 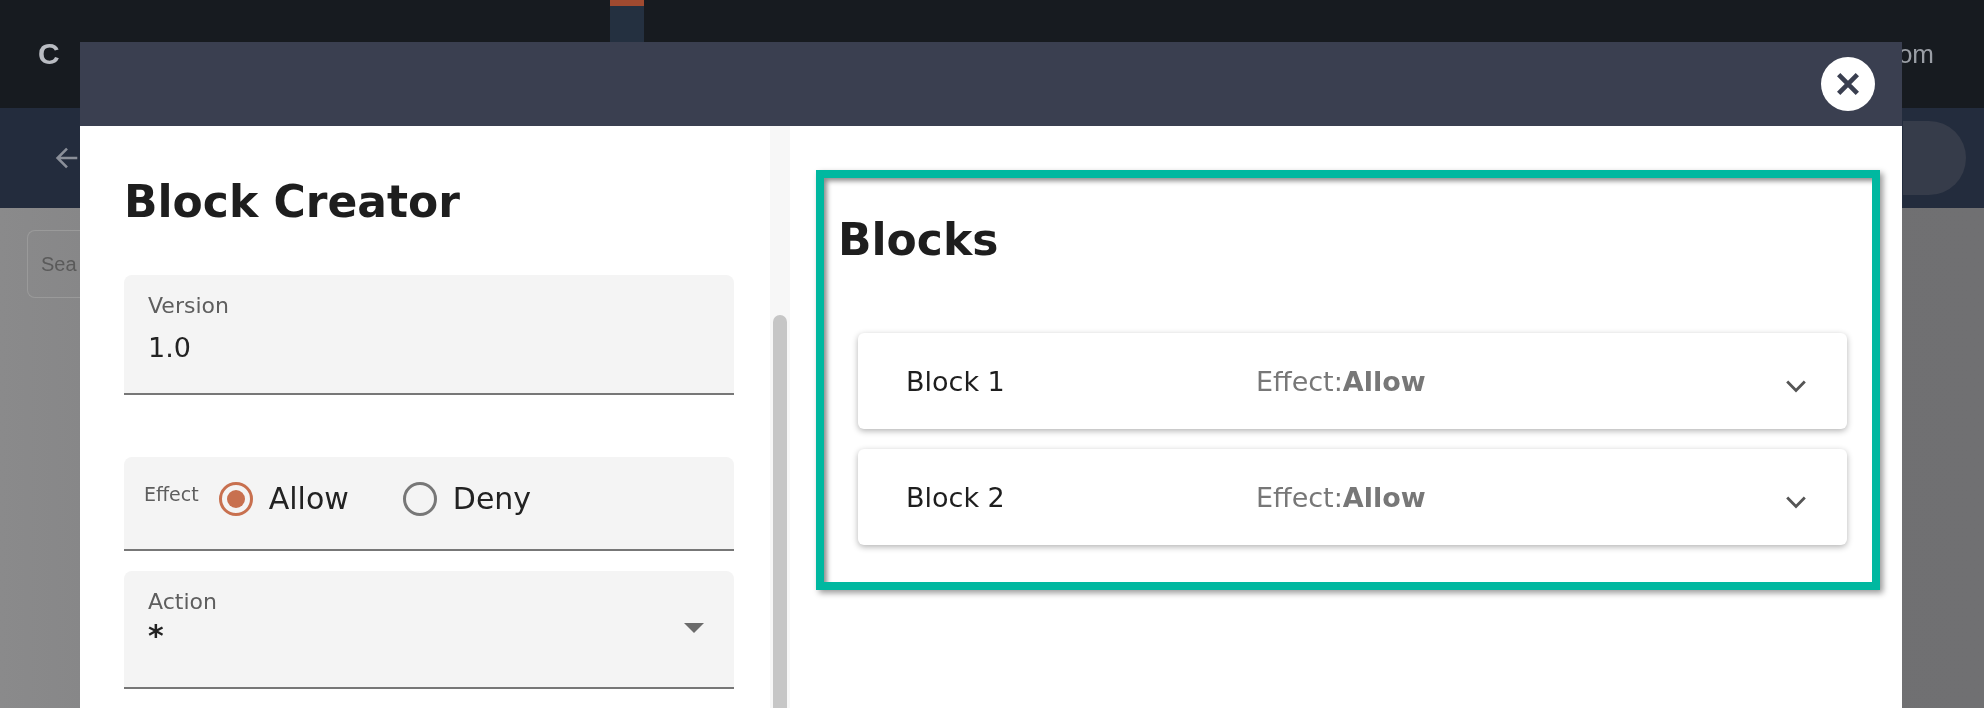 What do you see at coordinates (694, 628) in the screenshot?
I see `caret-icon` at bounding box center [694, 628].